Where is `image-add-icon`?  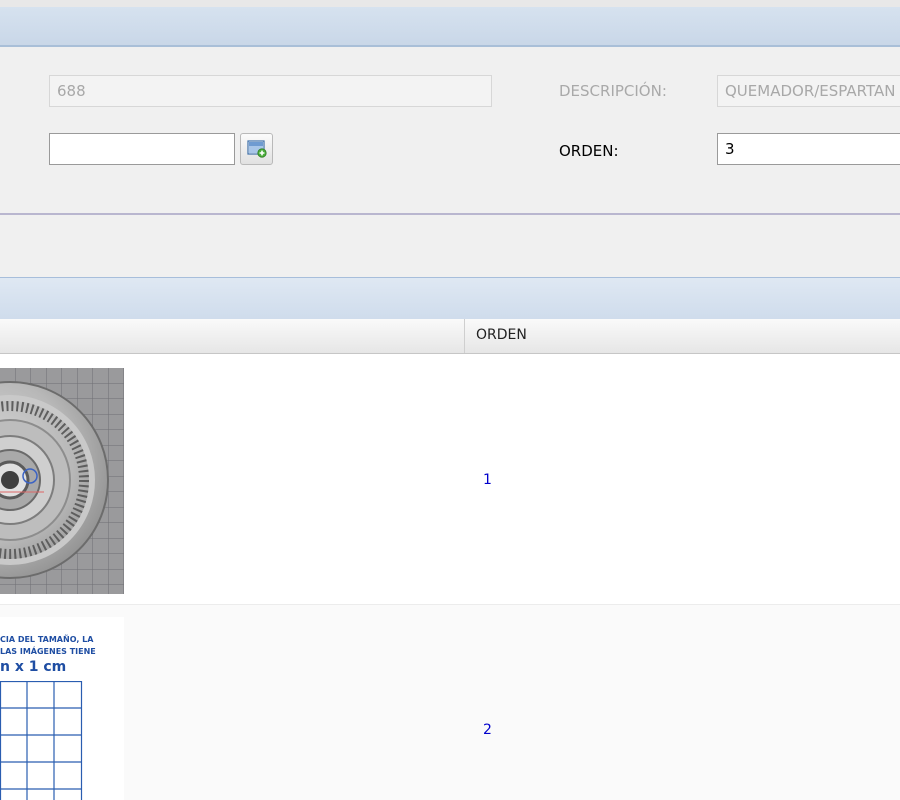 image-add-icon is located at coordinates (257, 149).